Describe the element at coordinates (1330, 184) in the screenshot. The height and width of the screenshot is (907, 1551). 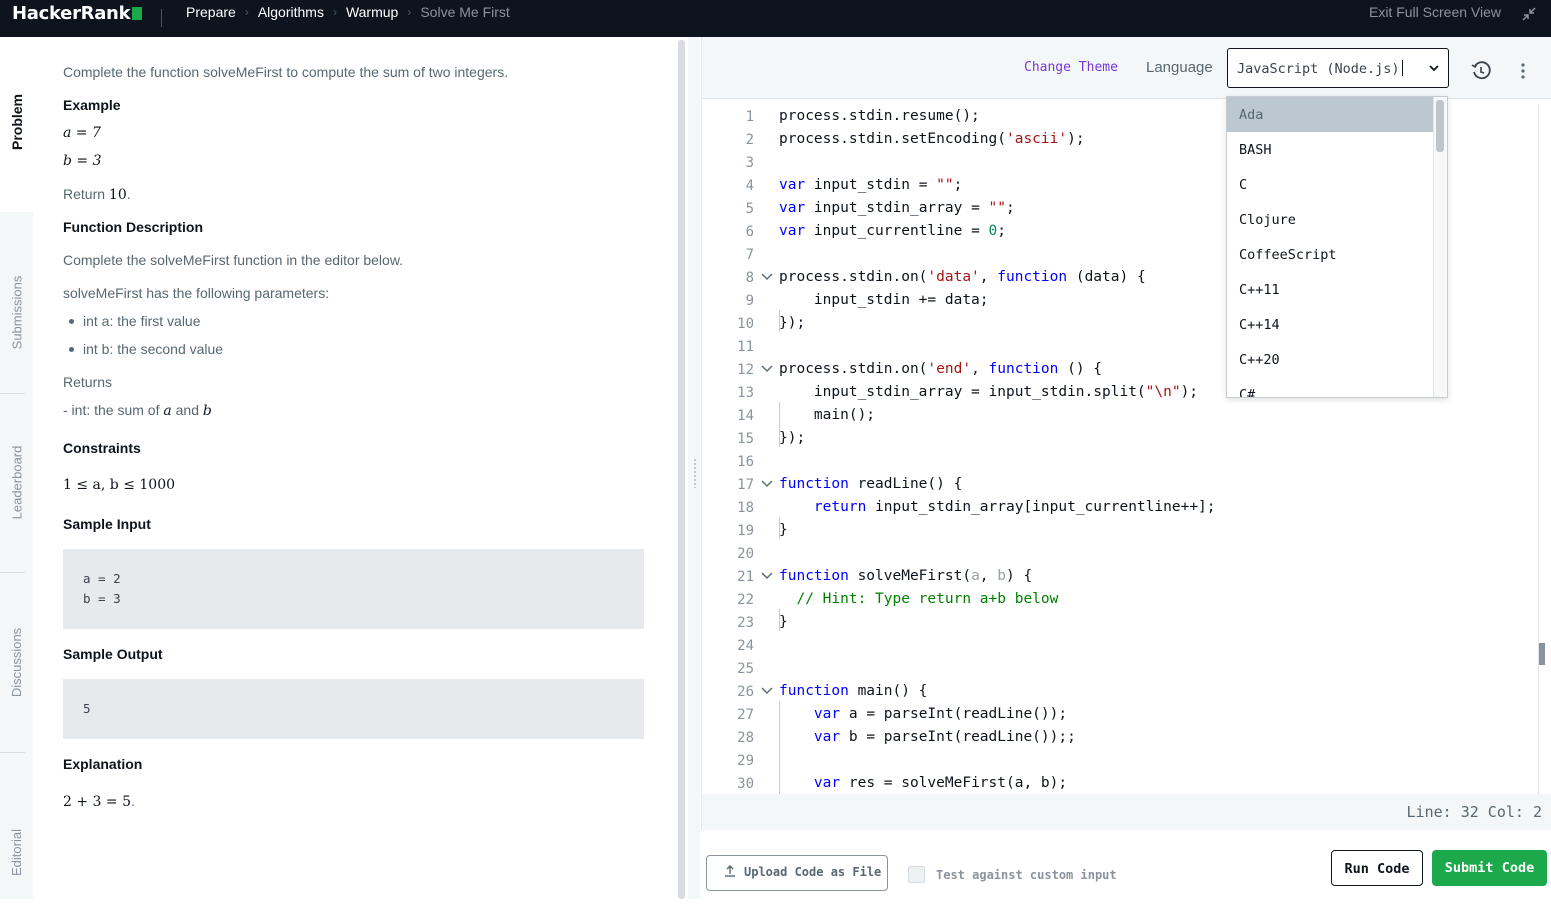
I see `language-option: C` at that location.